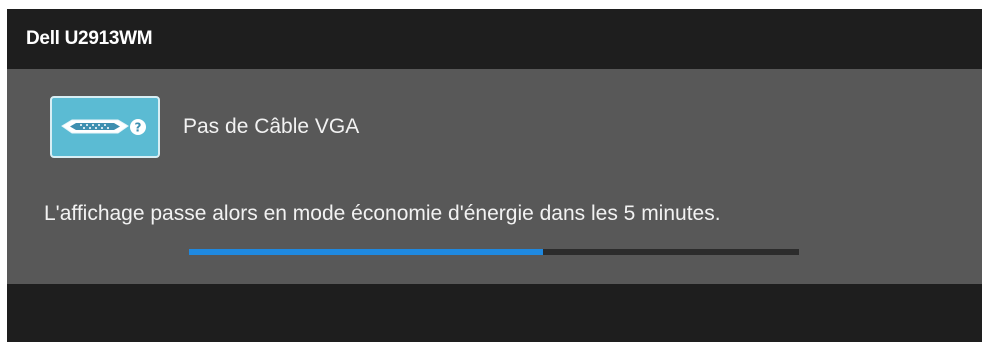 This screenshot has width=989, height=342. What do you see at coordinates (89, 38) in the screenshot?
I see `monitor-model-title: Dell U2913WM` at bounding box center [89, 38].